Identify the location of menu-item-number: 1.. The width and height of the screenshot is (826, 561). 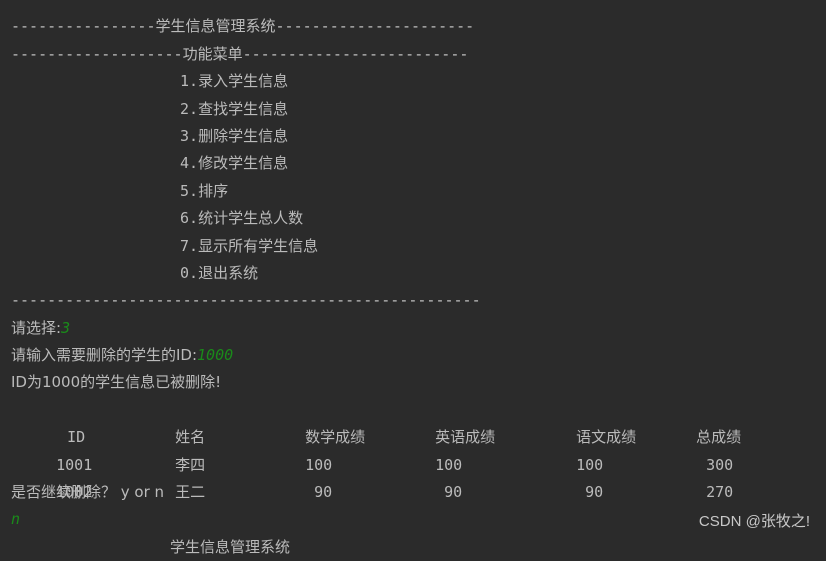
(189, 81).